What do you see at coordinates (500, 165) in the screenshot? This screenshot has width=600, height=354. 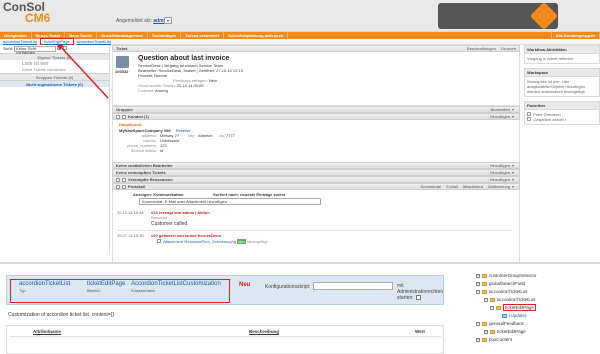 I see `editors-add: Hinzufügen` at bounding box center [500, 165].